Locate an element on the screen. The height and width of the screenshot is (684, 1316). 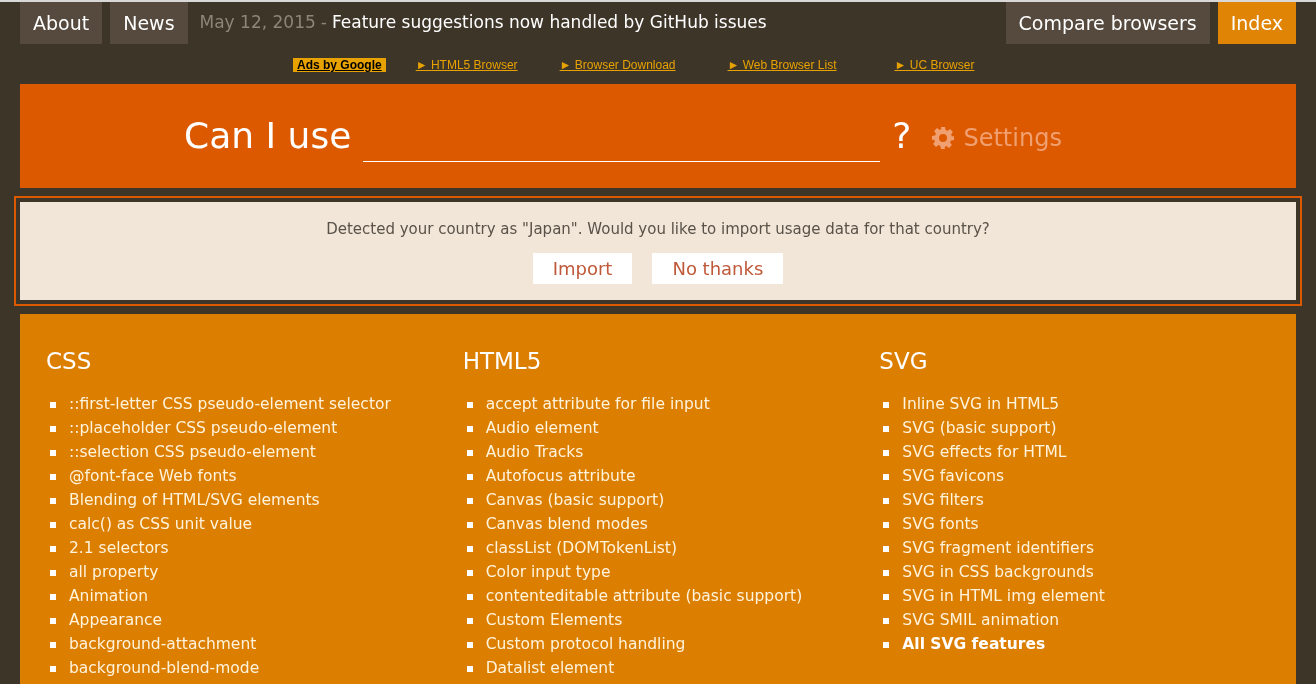
feature-link: SVG (basic support) is located at coordinates (979, 428).